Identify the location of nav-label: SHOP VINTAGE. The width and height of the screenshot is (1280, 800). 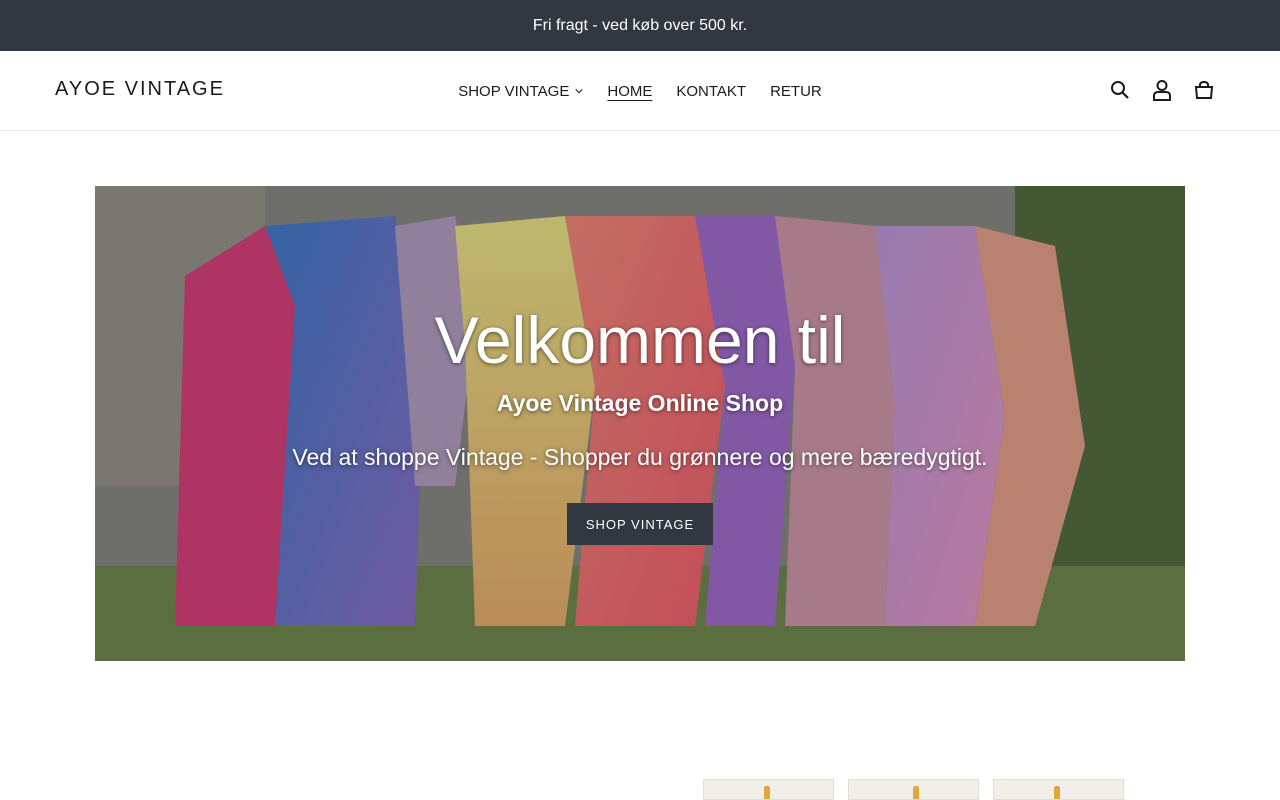
(514, 91).